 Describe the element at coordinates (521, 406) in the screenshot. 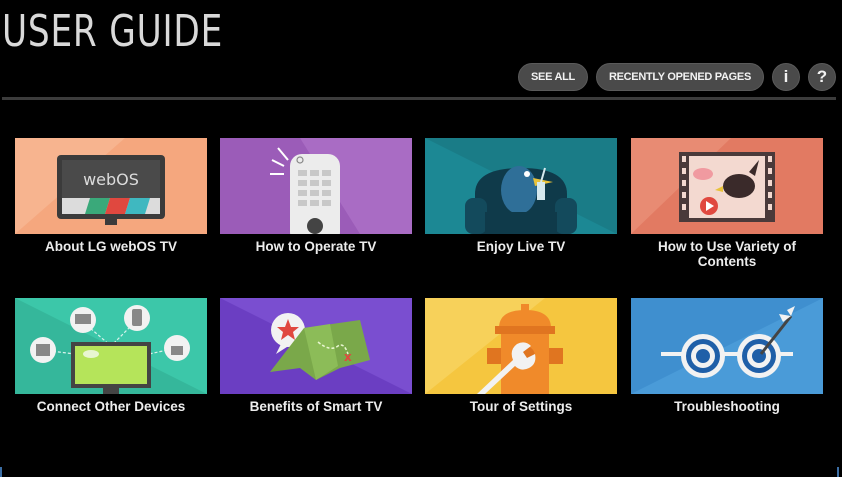

I see `tile-label: Tour of Settings` at that location.